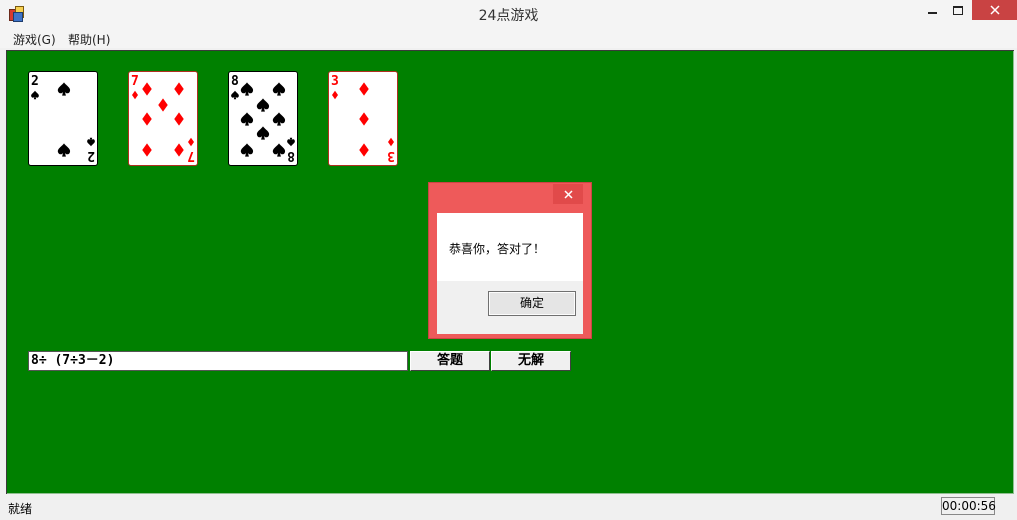 The image size is (1017, 520). Describe the element at coordinates (20, 509) in the screenshot. I see `status-text: 就绪` at that location.